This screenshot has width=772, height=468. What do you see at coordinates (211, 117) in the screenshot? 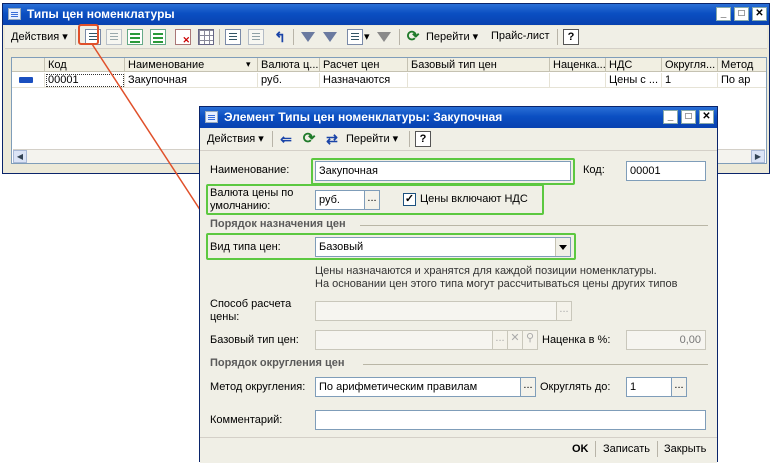
I see `dialog-app-icon` at bounding box center [211, 117].